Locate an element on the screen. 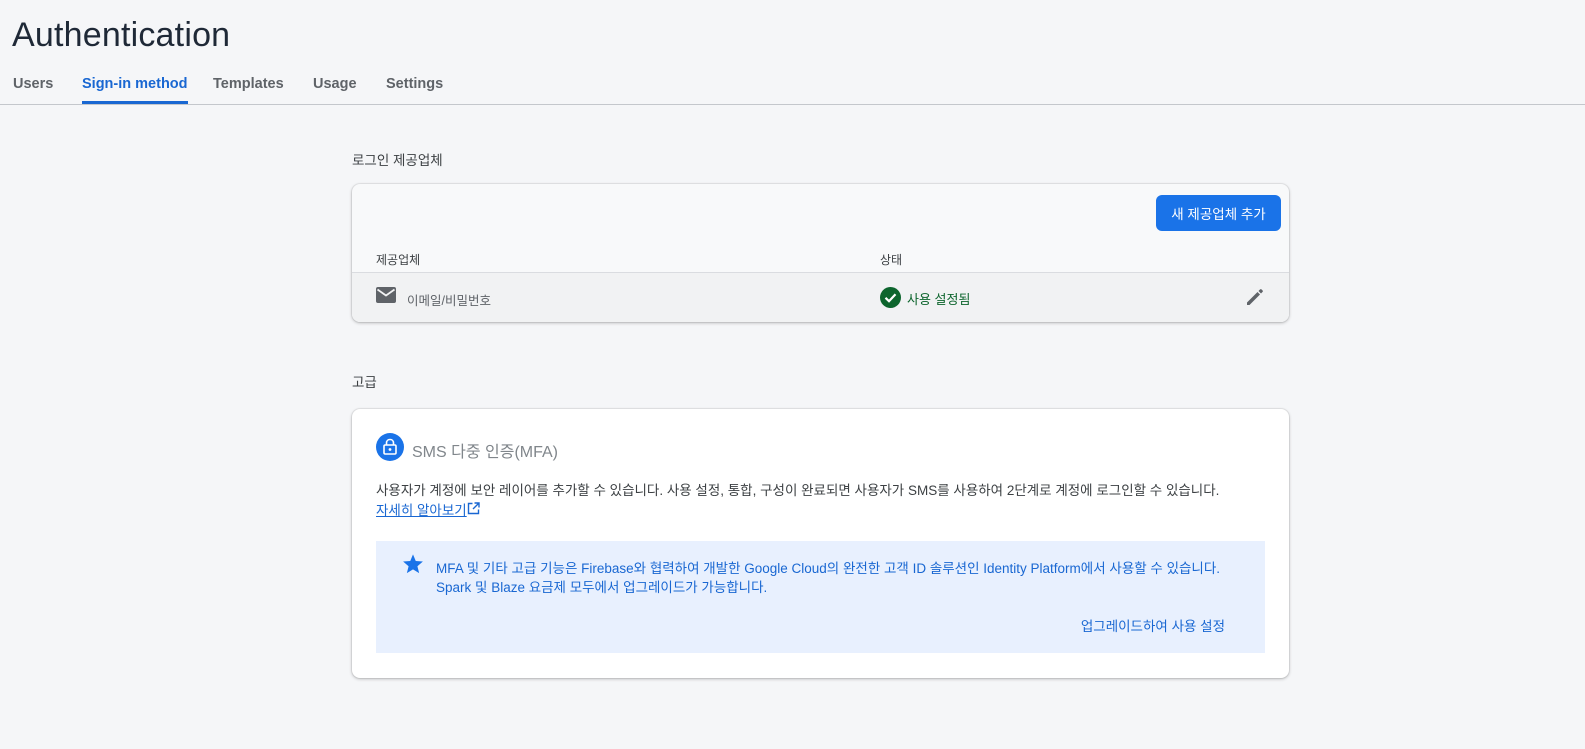 The image size is (1585, 749). lock-badge is located at coordinates (390, 447).